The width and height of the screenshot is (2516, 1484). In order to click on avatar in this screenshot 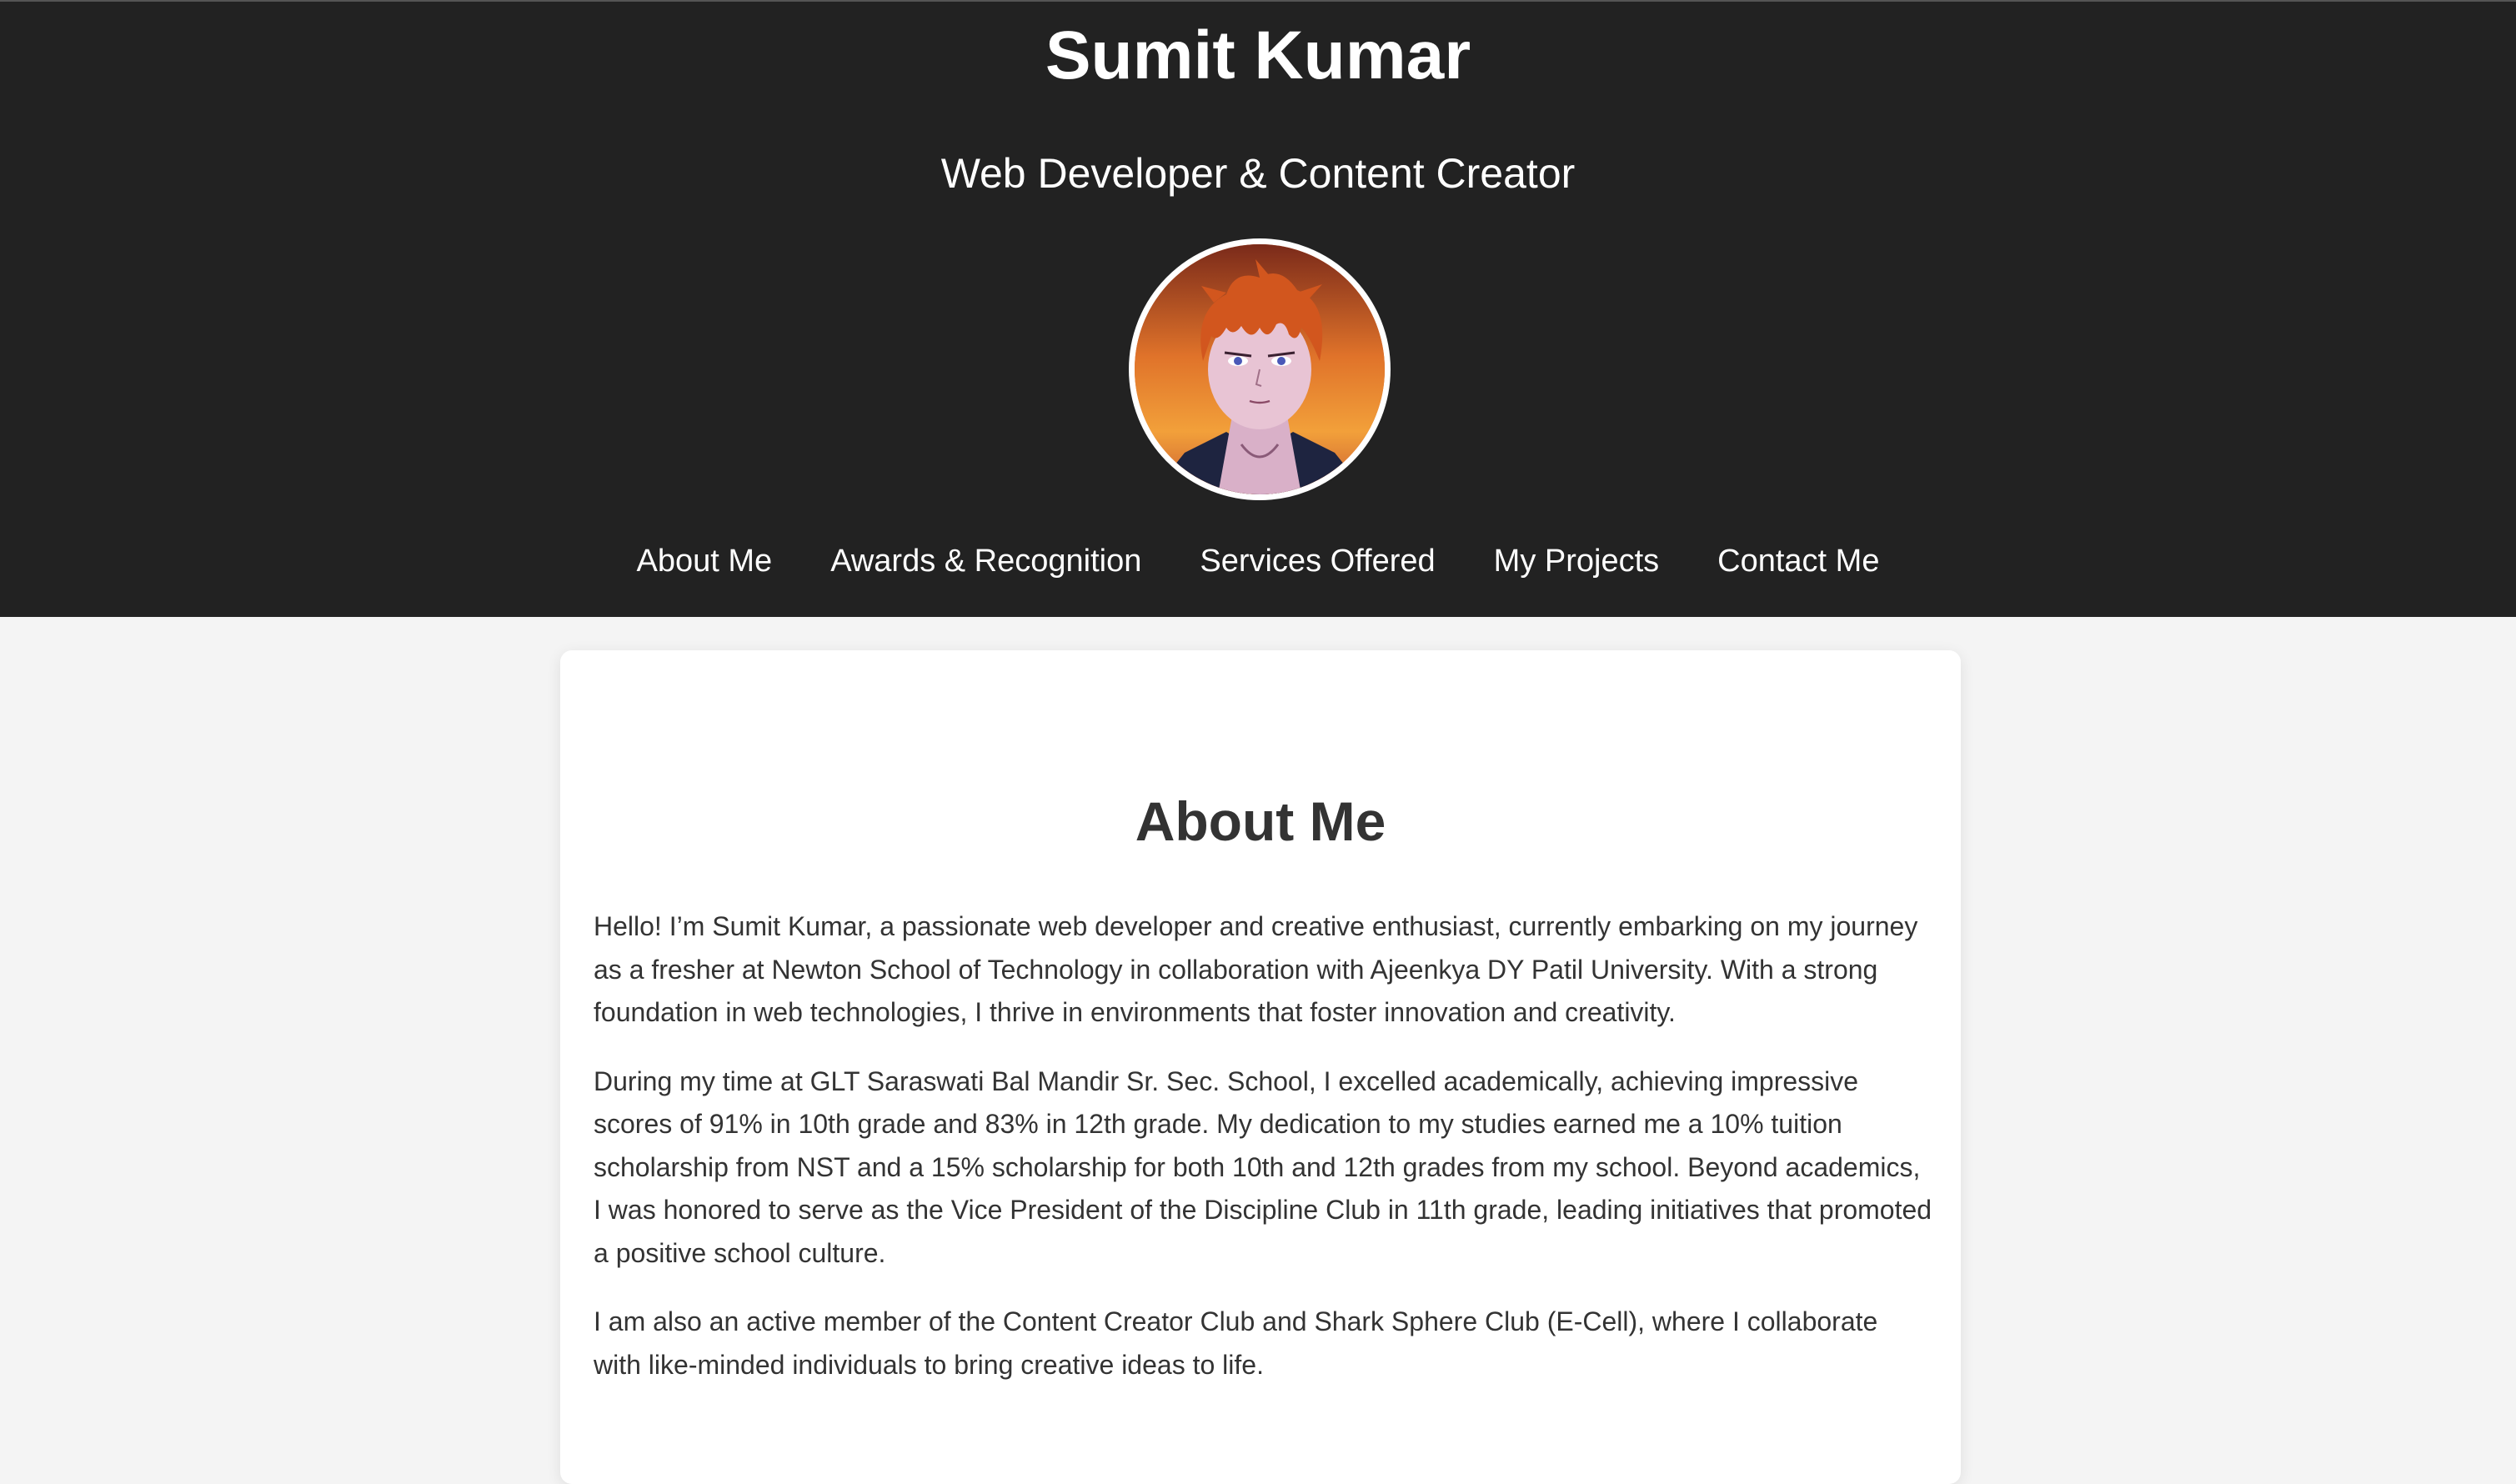, I will do `click(1260, 369)`.